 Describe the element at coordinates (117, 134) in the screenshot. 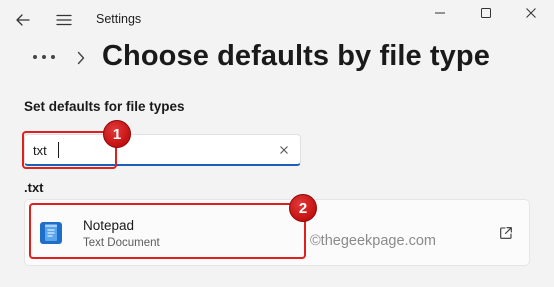

I see `annotation-step-1-badge: 1` at that location.